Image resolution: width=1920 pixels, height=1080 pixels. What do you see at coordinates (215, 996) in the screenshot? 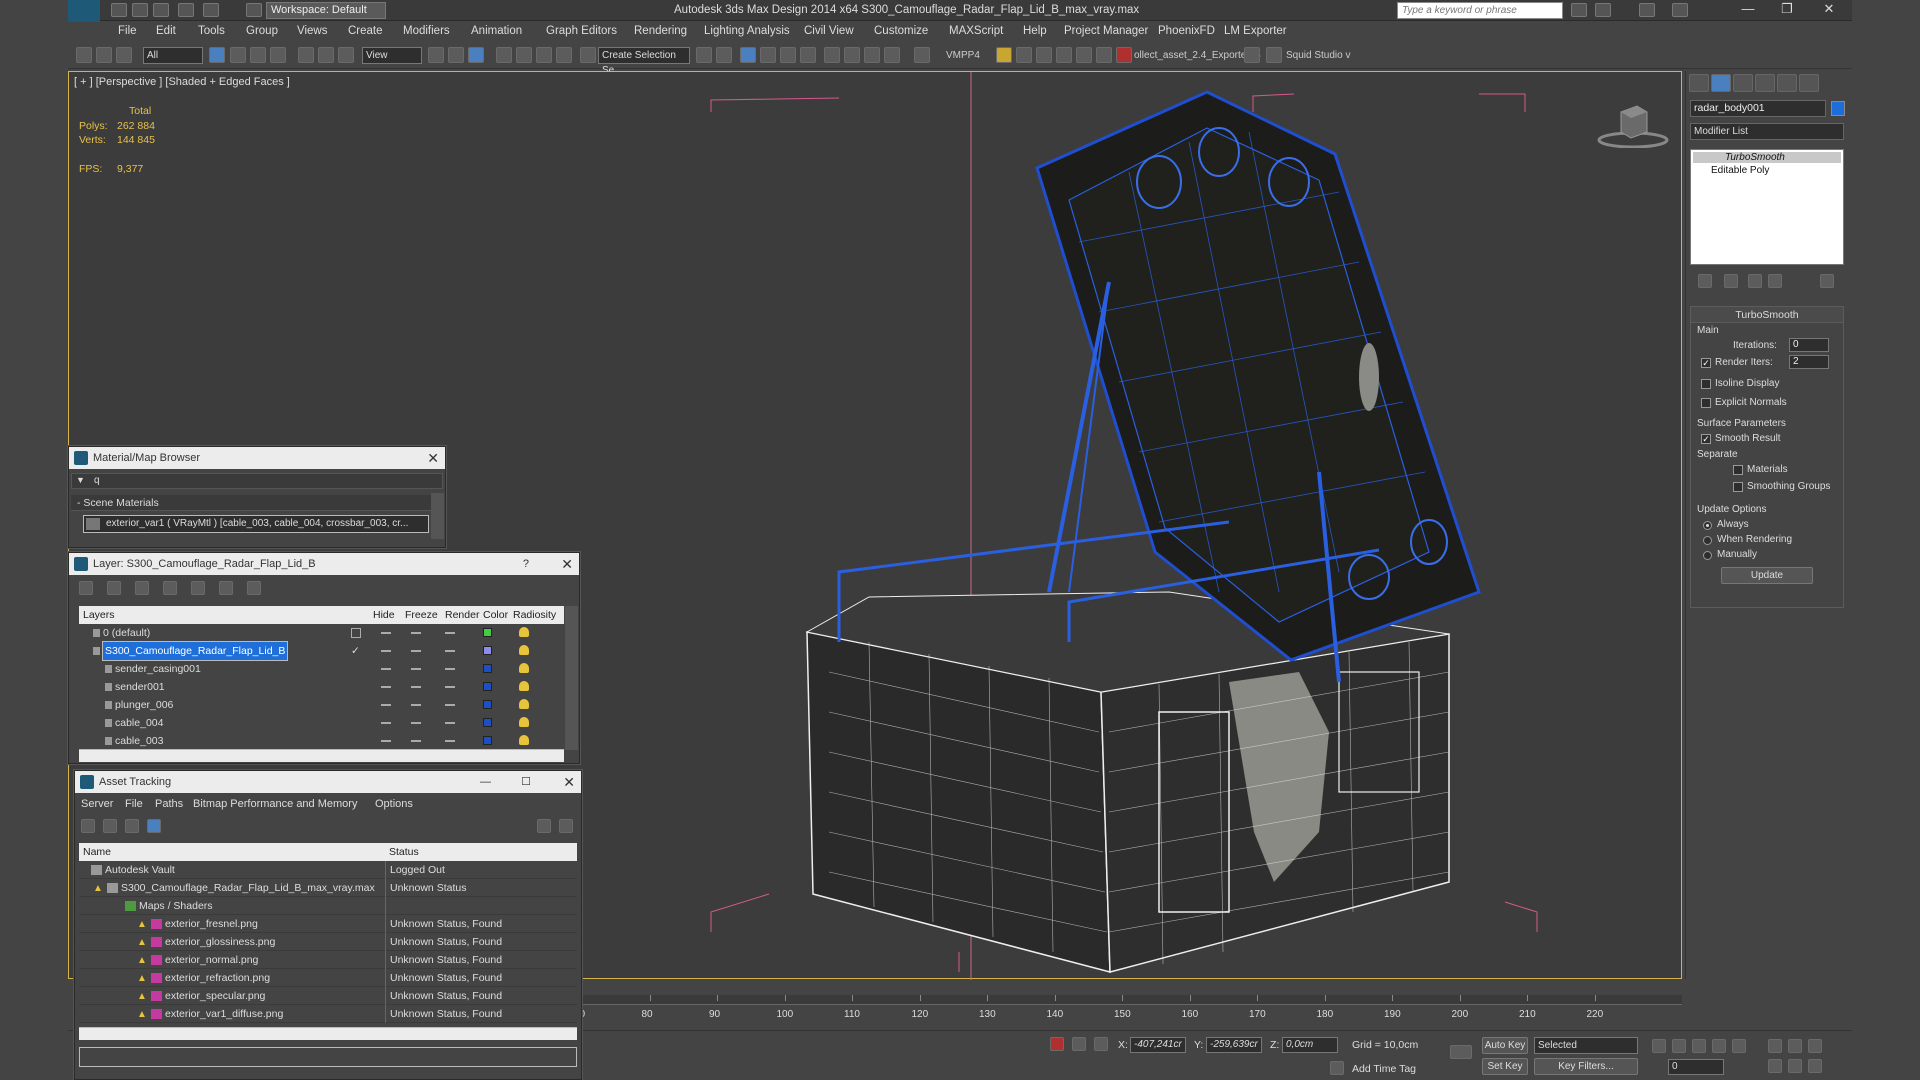
I see `asset-name: exterior_specular.png` at bounding box center [215, 996].